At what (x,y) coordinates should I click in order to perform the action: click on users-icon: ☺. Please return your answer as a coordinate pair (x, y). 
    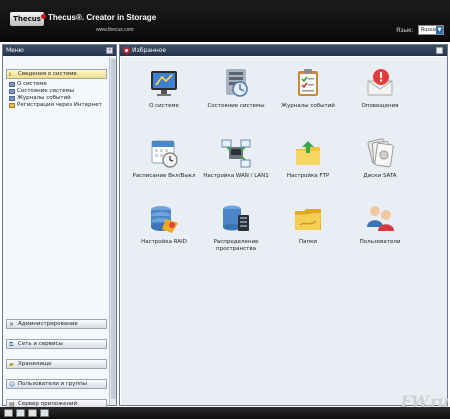
    Looking at the image, I should click on (12, 384).